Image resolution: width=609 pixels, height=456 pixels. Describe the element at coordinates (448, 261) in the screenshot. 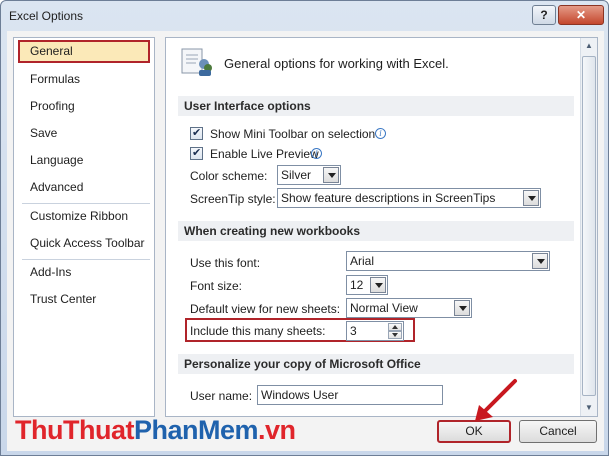

I see `font-dropdown: Arial` at that location.